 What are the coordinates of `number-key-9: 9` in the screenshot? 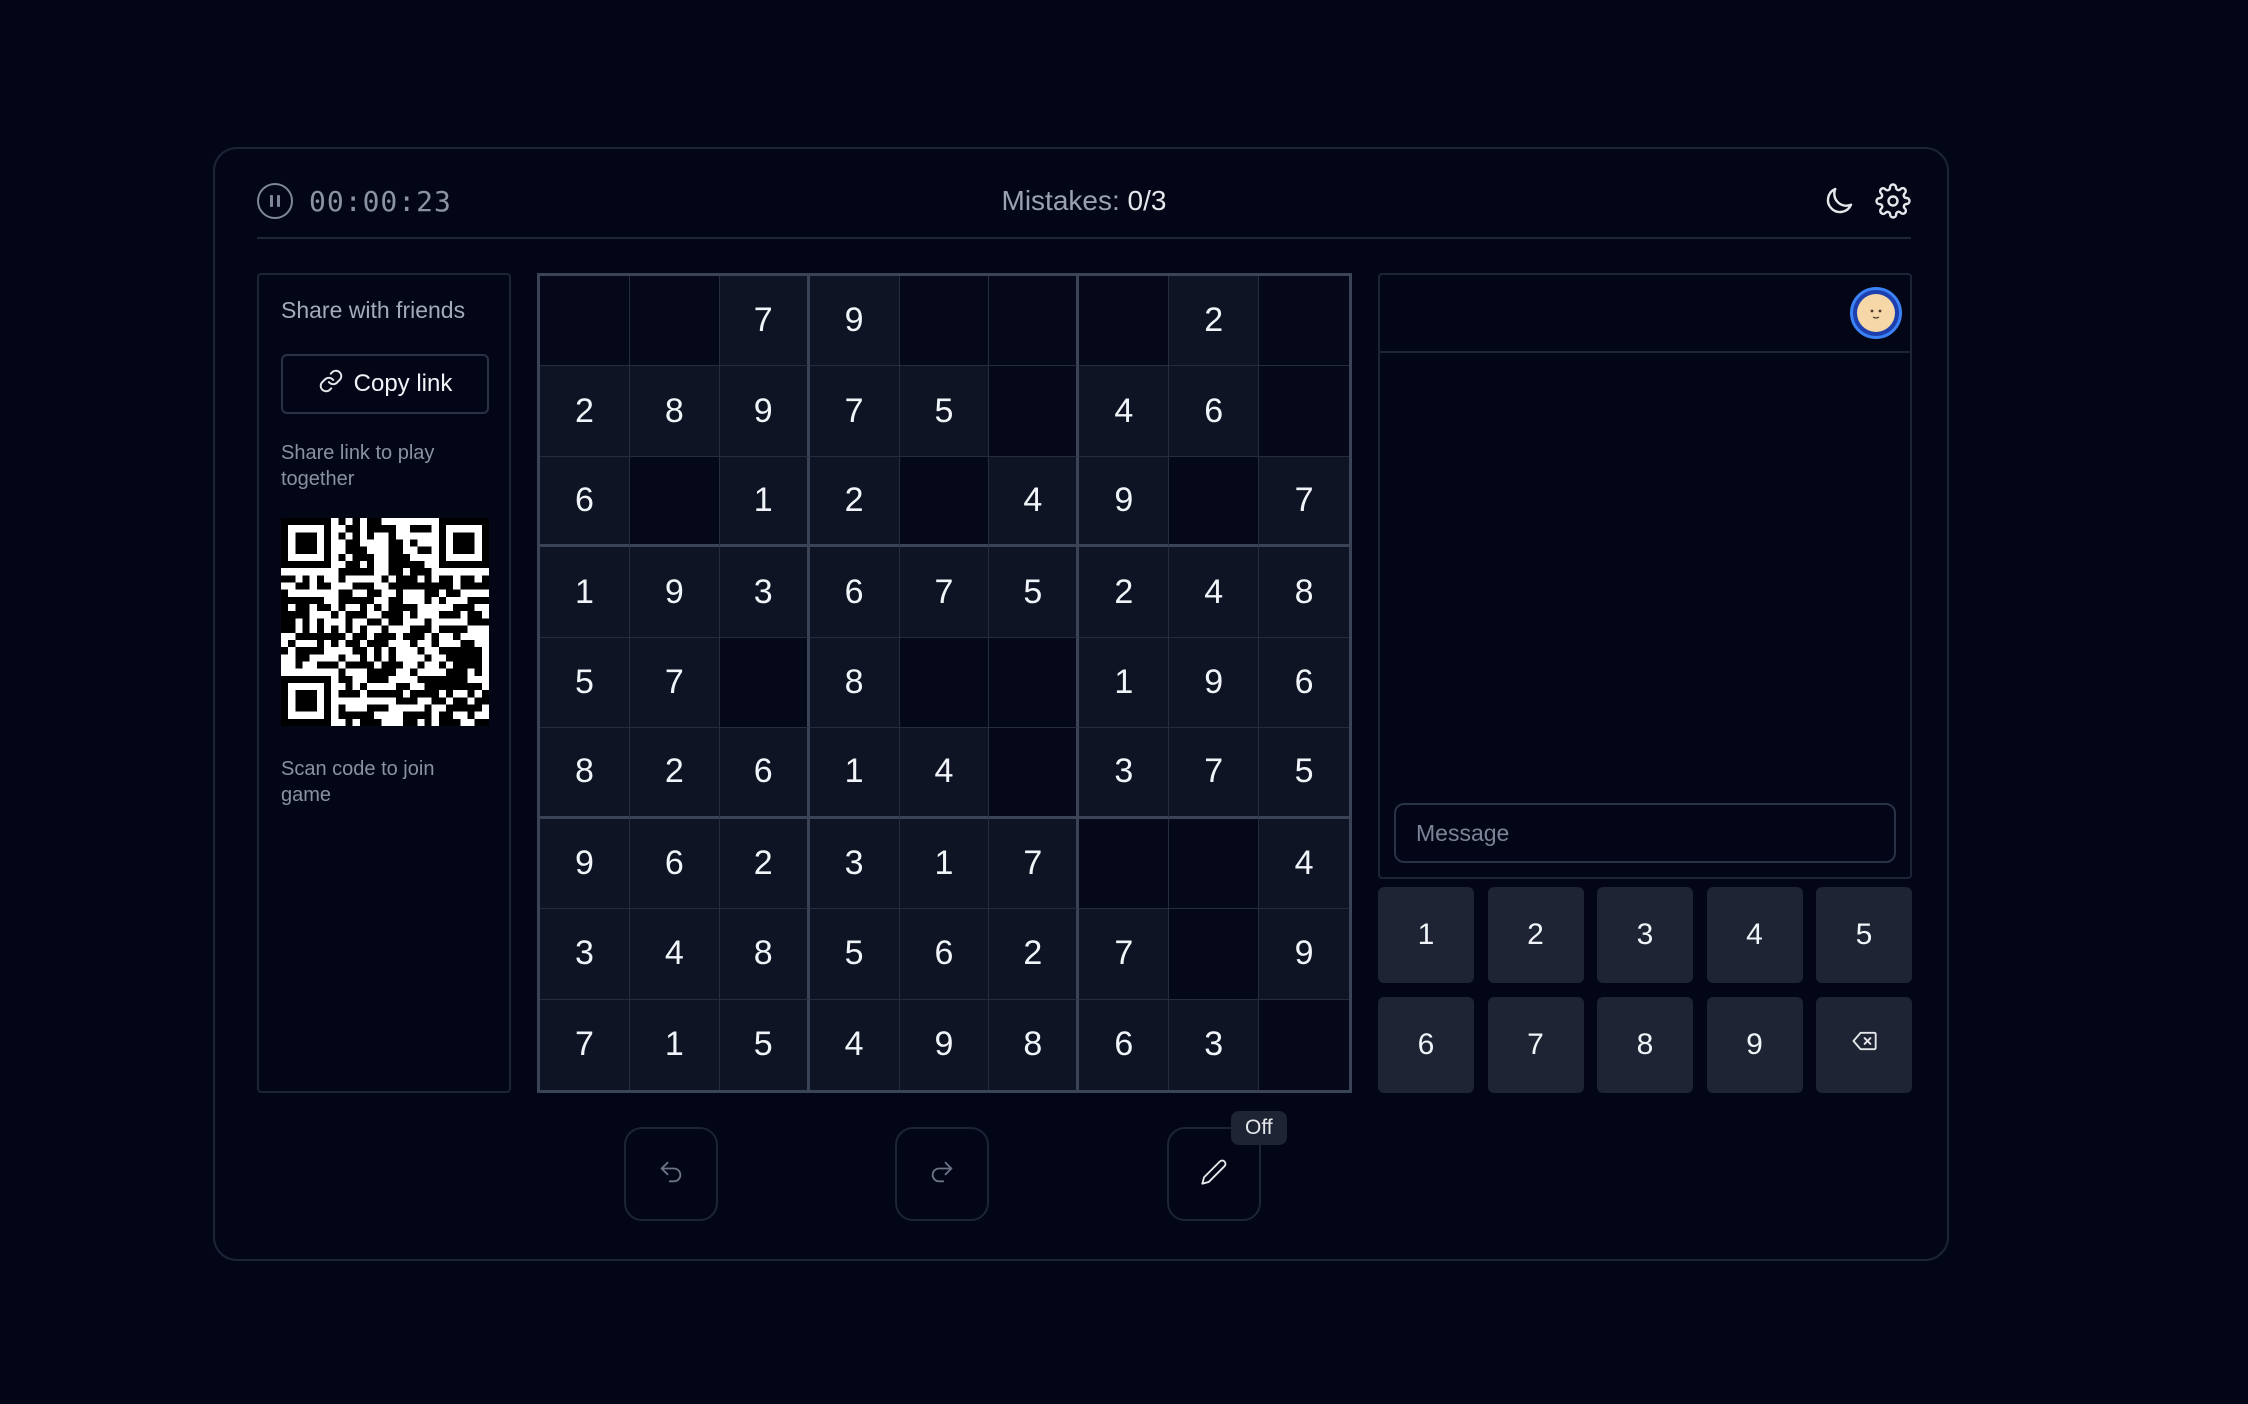 It's located at (1754, 1045).